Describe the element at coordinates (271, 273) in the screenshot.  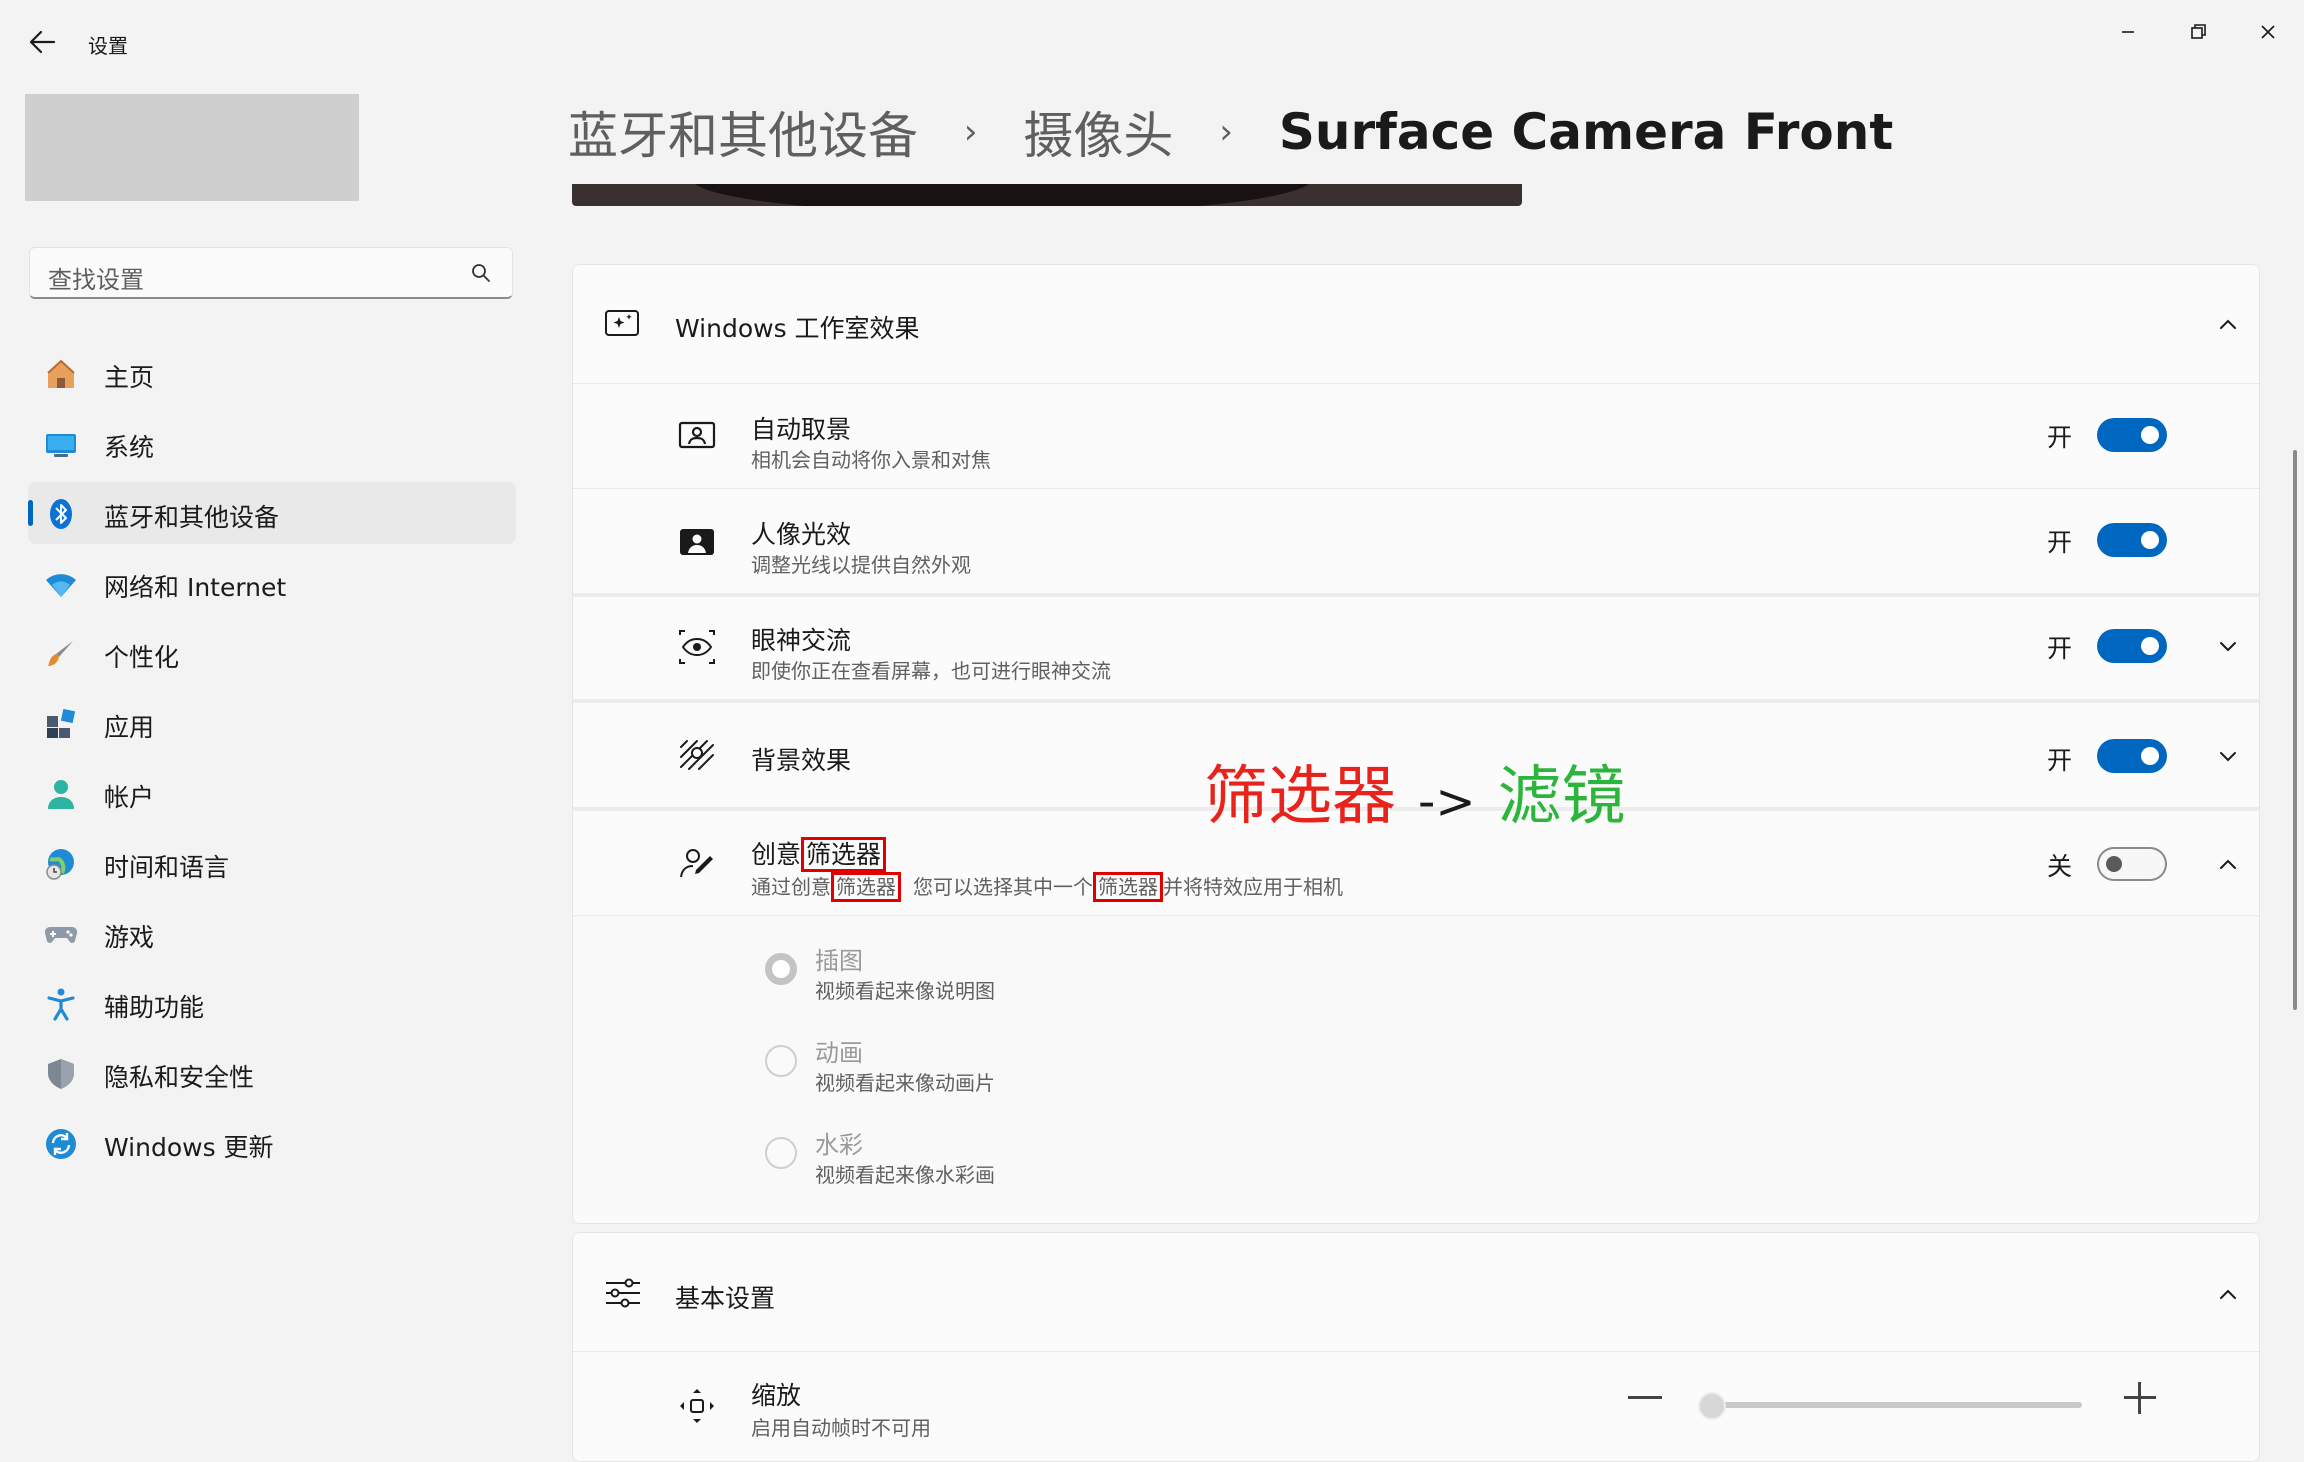
I see `search-input: 查找设置` at that location.